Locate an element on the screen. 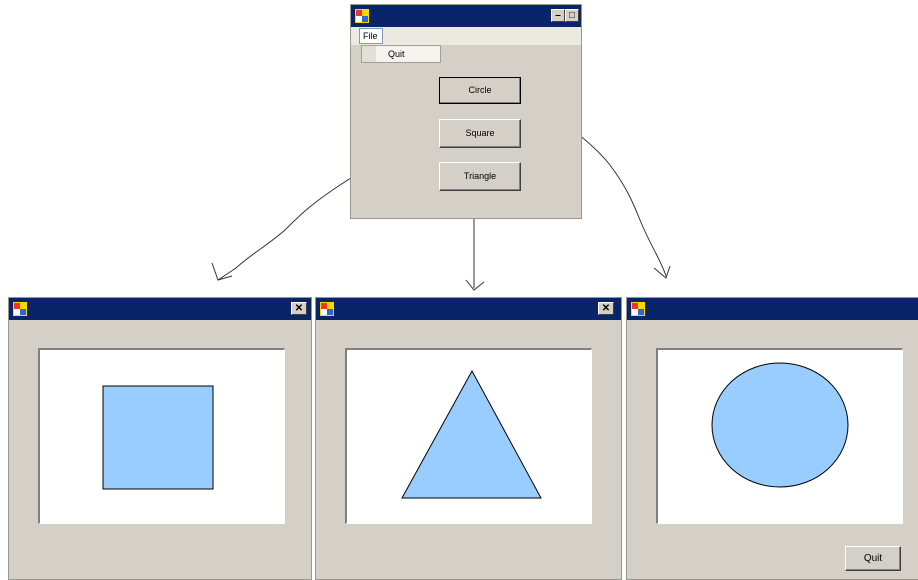  quit-button: Quit is located at coordinates (873, 558).